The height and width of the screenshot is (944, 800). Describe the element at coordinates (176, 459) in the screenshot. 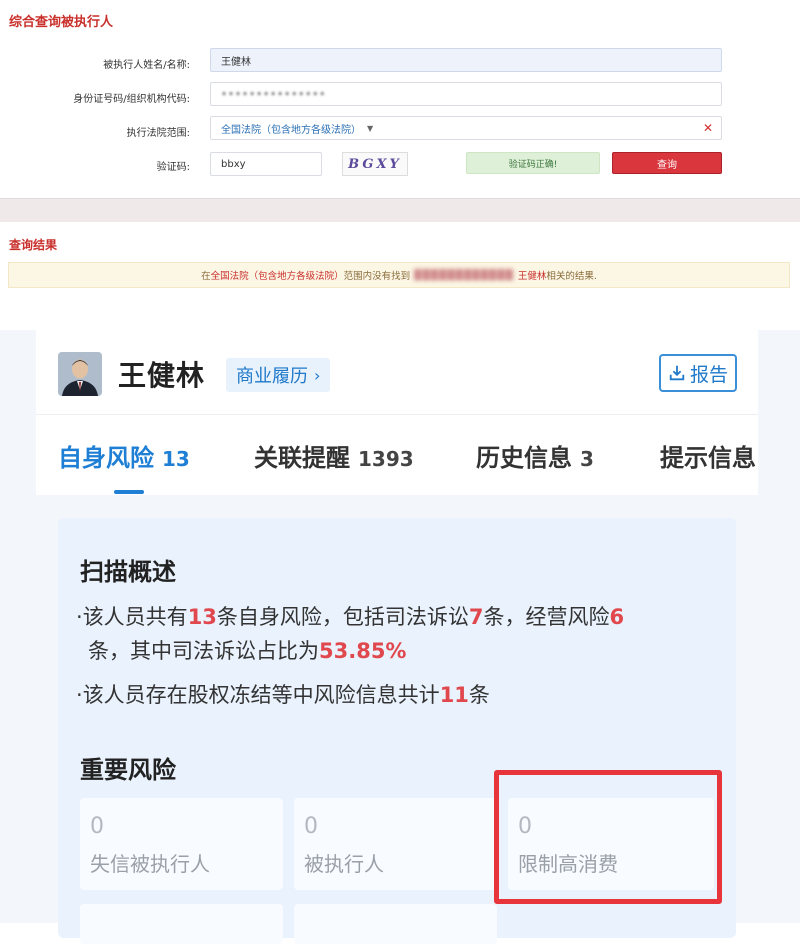

I see `tab-count: 13` at that location.